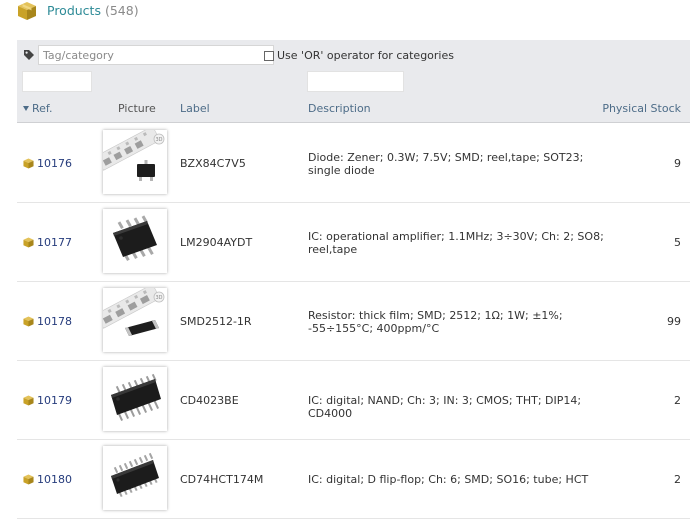 This screenshot has height=519, width=690. Describe the element at coordinates (353, 68) in the screenshot. I see `filter-area: Use 'OR' operator for categories` at that location.